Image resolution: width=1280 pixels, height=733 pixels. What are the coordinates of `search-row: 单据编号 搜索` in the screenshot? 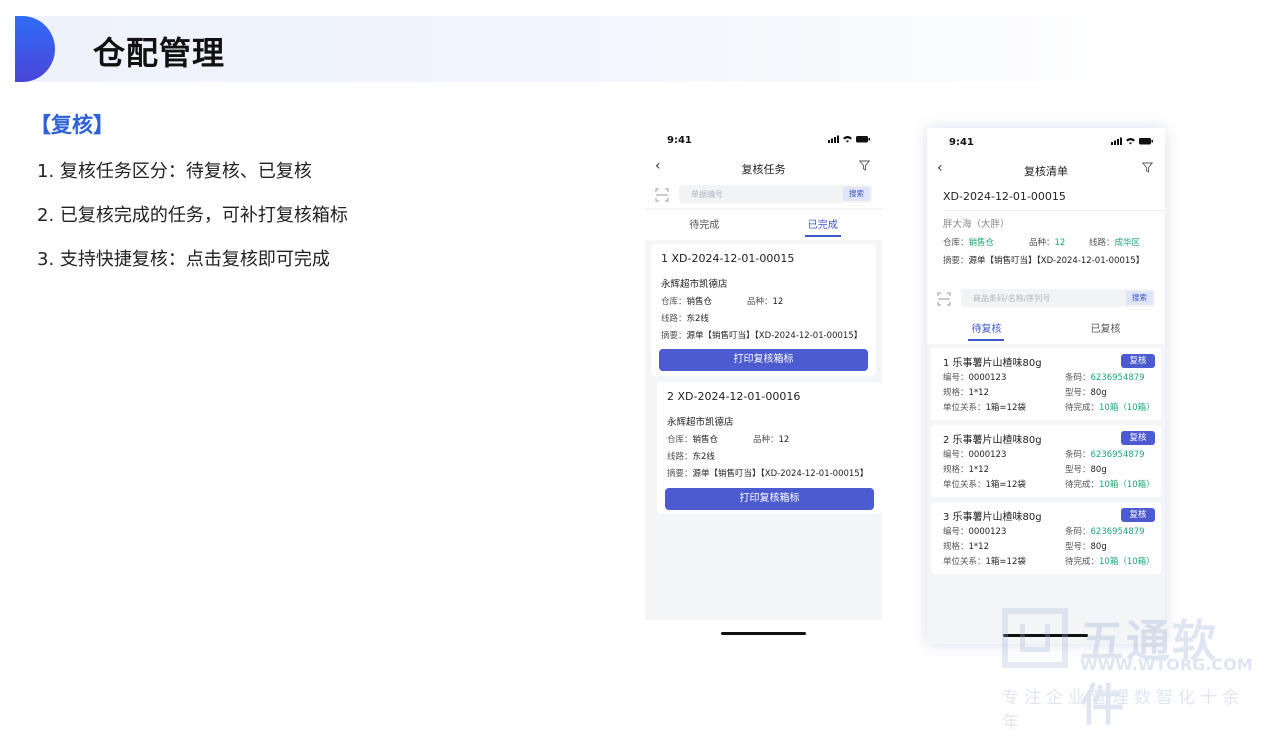 It's located at (763, 195).